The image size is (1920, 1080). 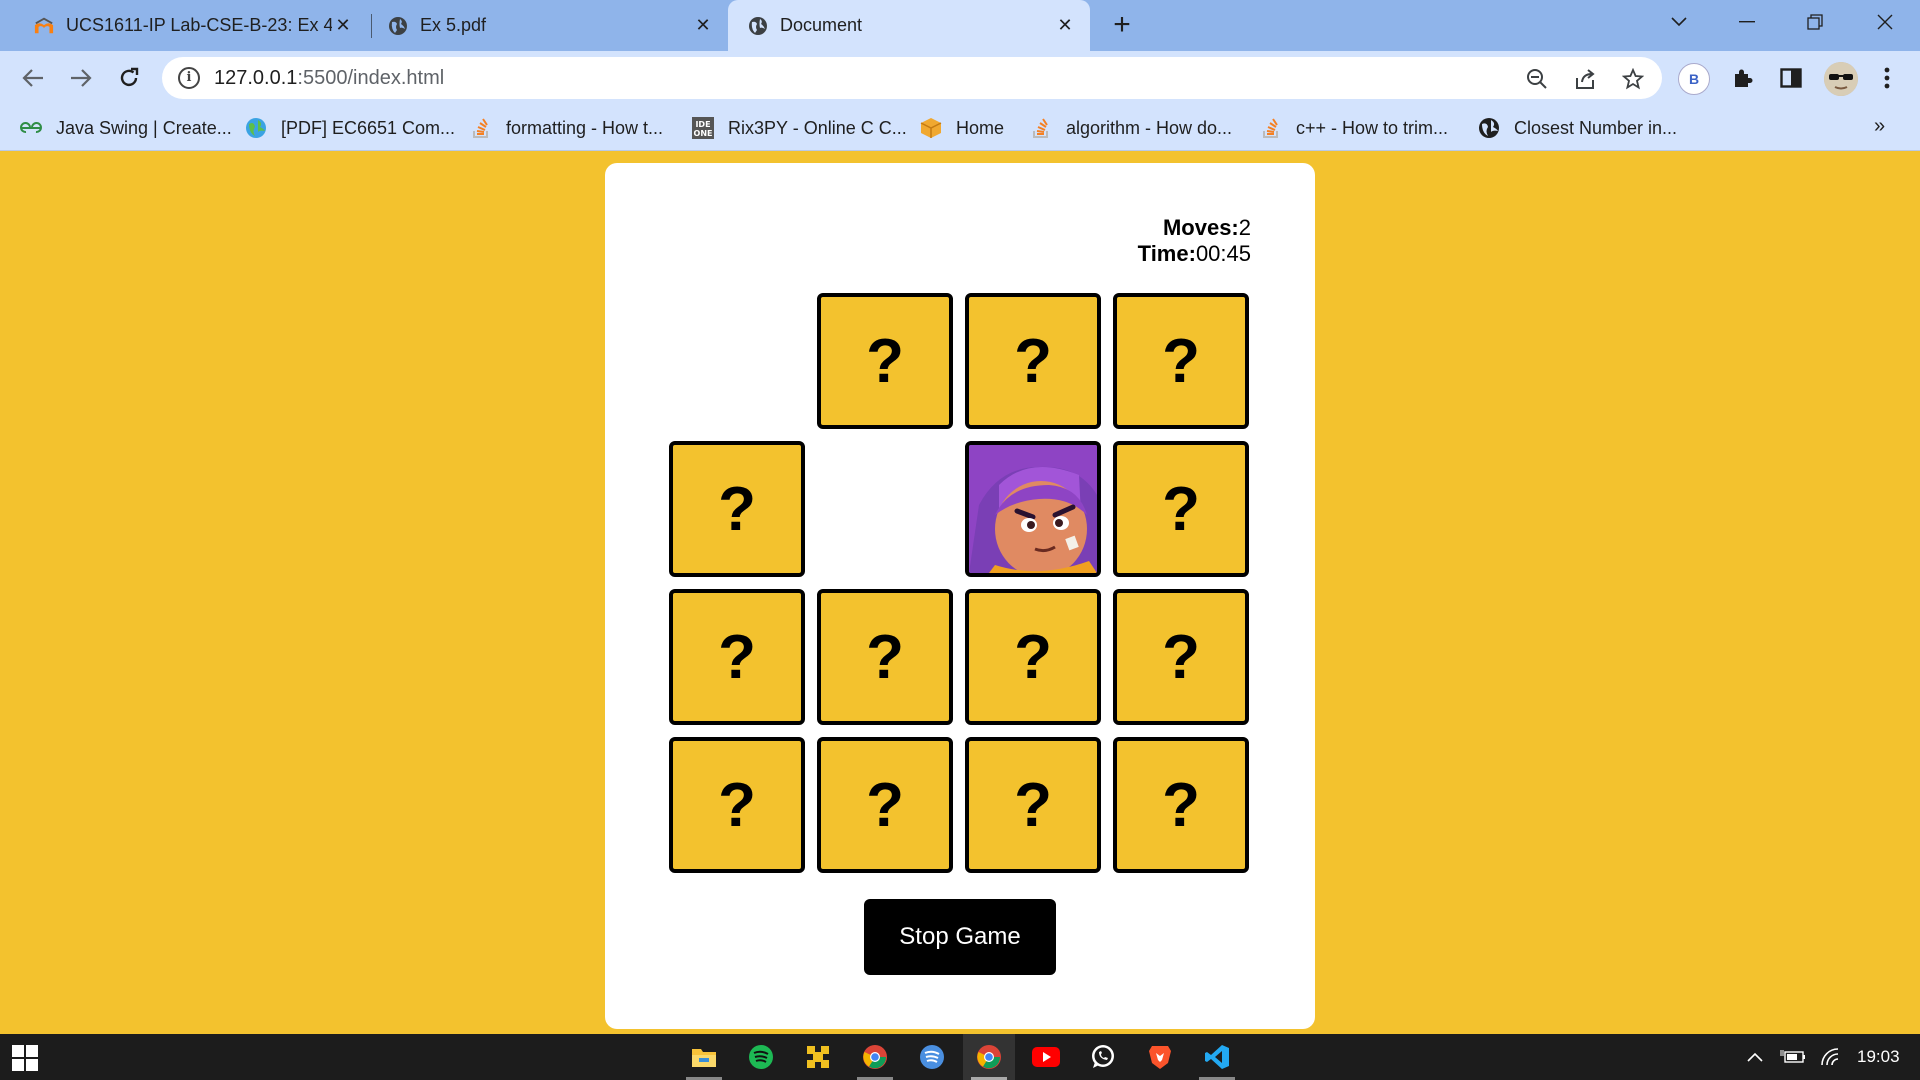 I want to click on tab-ex5-pdf: Ex 5.pdf ✕, so click(x=543, y=25).